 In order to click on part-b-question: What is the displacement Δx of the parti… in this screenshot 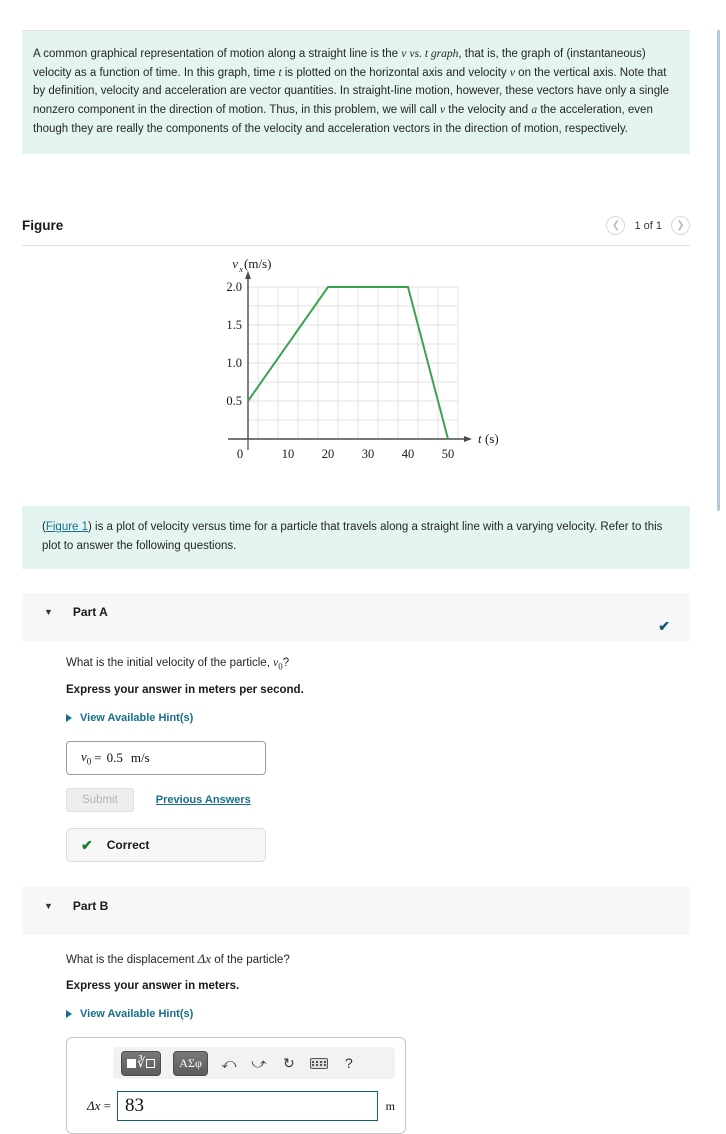, I will do `click(378, 959)`.